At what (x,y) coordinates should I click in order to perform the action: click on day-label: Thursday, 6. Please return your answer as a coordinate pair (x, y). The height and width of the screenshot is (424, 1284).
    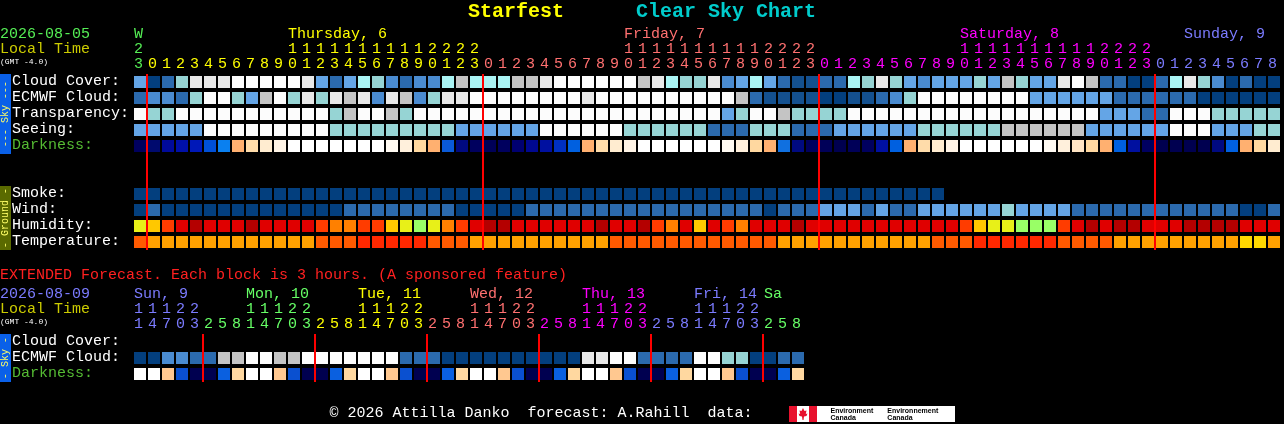
    Looking at the image, I should click on (338, 34).